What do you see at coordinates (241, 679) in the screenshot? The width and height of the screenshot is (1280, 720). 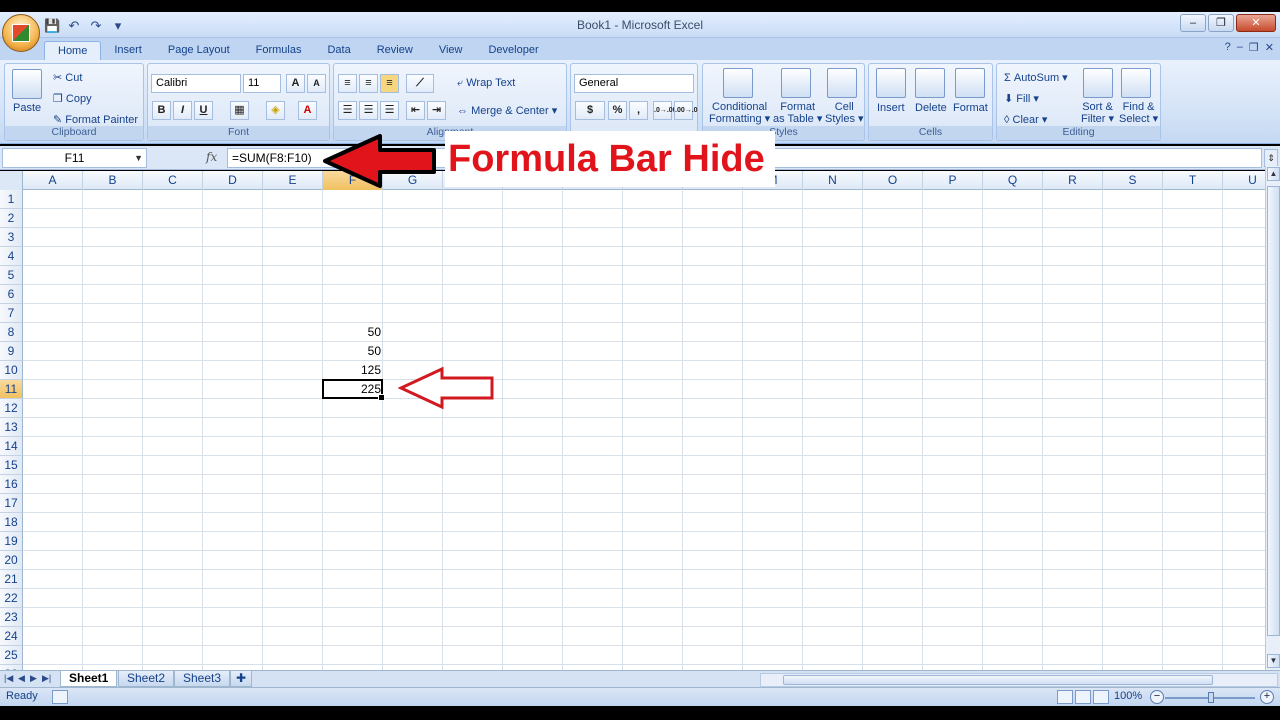 I see `insert-sheet-icon: ✚` at bounding box center [241, 679].